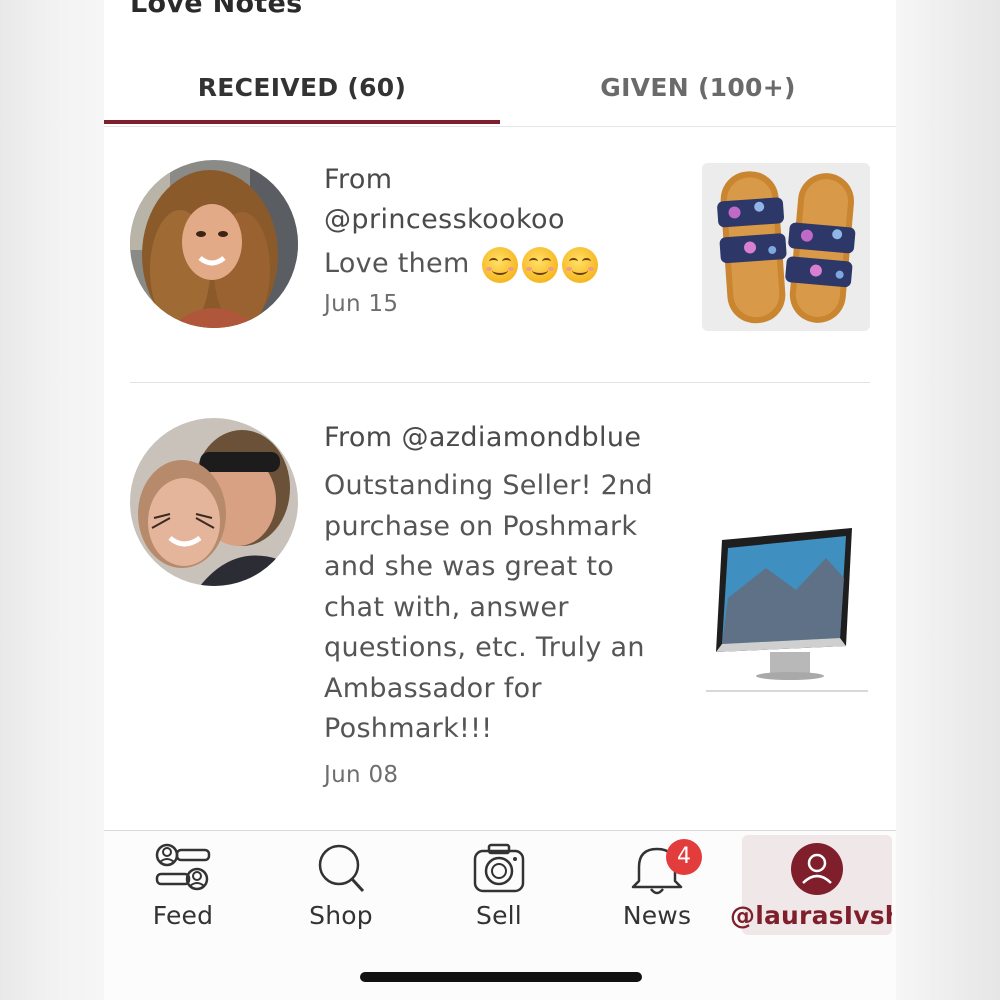 The image size is (1000, 1000). I want to click on note-message-line: Poshmark!!!, so click(408, 728).